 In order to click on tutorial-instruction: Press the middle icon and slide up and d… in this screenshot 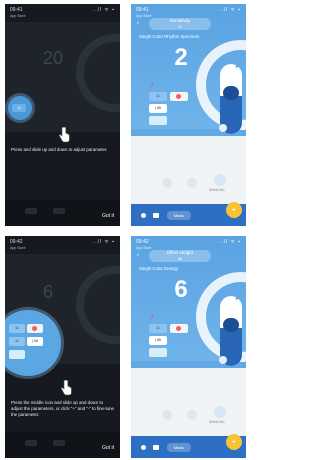, I will do `click(62, 408)`.